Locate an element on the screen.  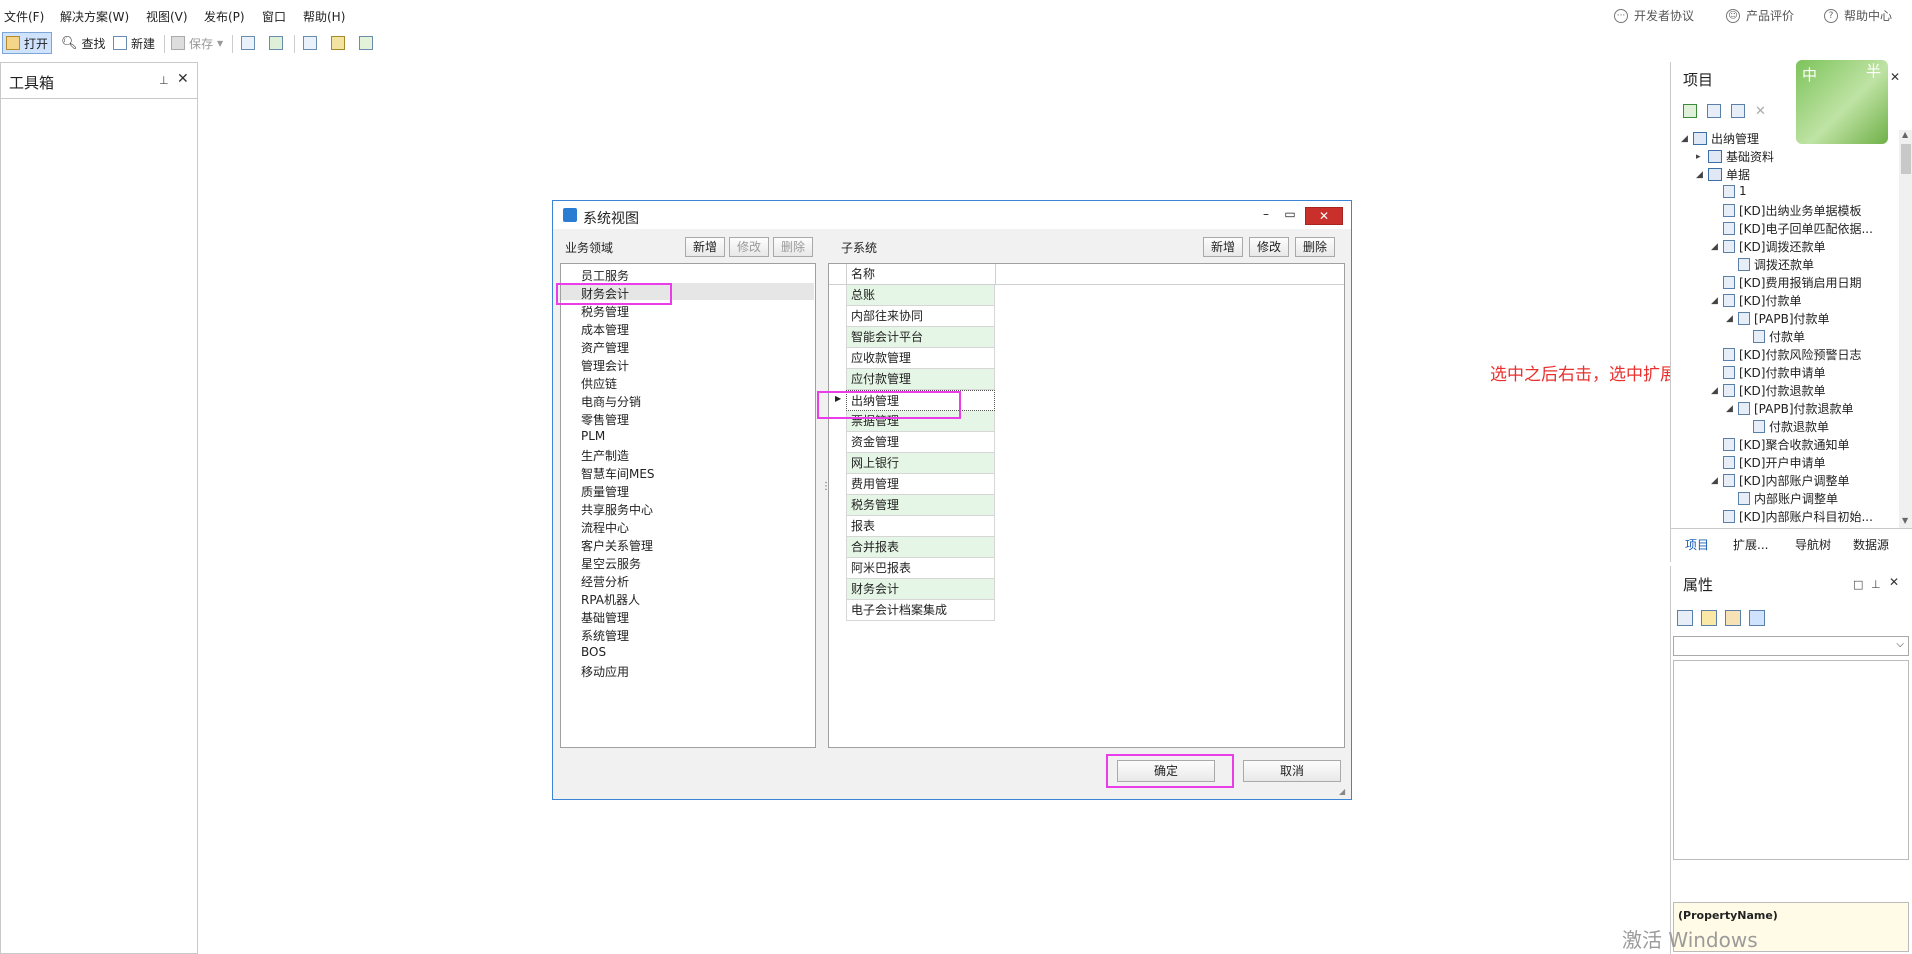
tree-node: 调拨还款单 is located at coordinates (1770, 264).